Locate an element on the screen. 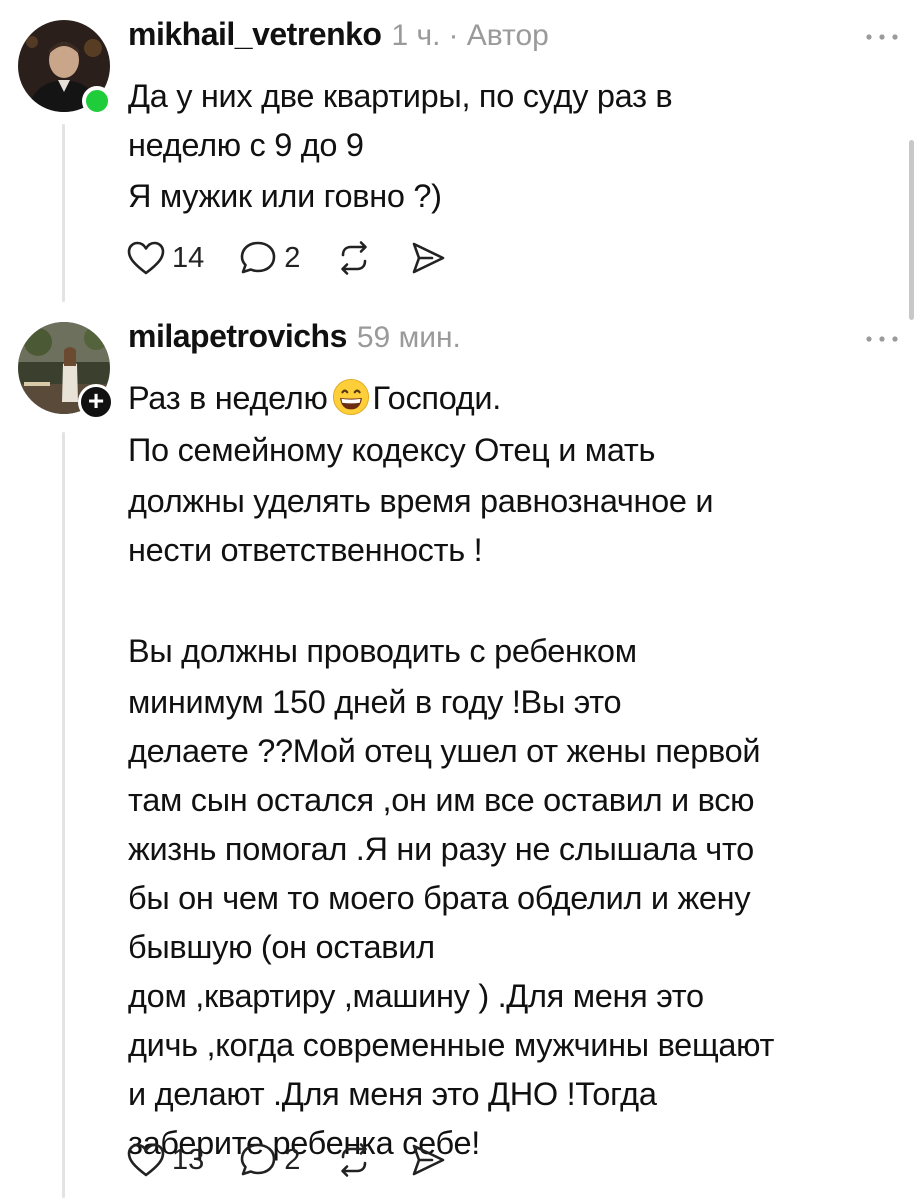  author-tag: · Автор is located at coordinates (498, 35).